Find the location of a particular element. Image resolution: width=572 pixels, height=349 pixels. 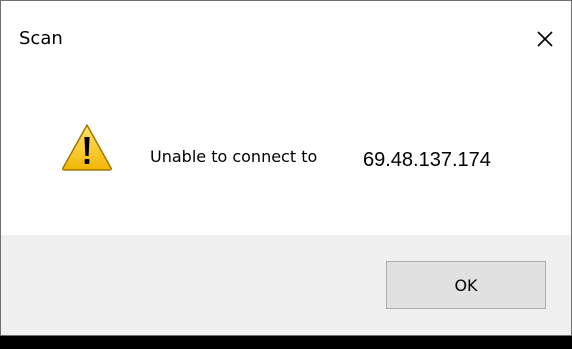

background-strip is located at coordinates (286, 342).